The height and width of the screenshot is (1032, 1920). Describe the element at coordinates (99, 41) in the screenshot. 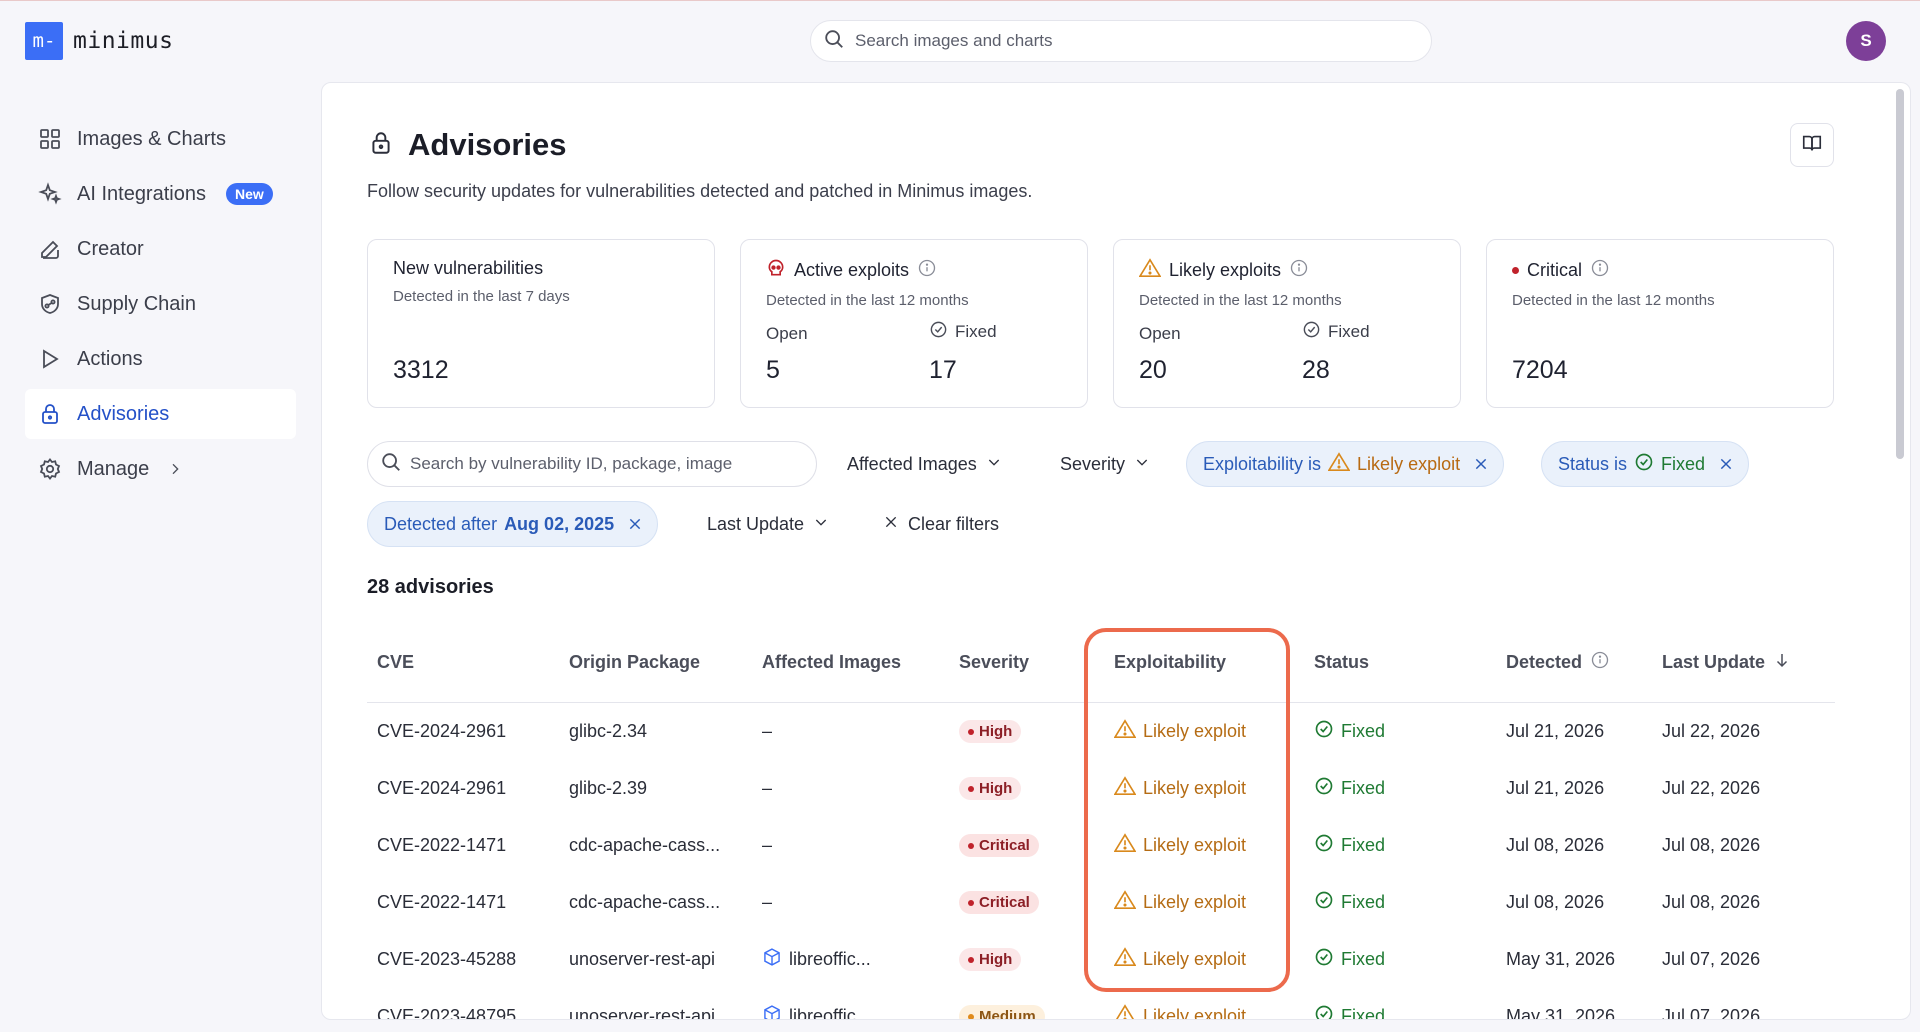

I see `app-logo: m- minimus` at that location.